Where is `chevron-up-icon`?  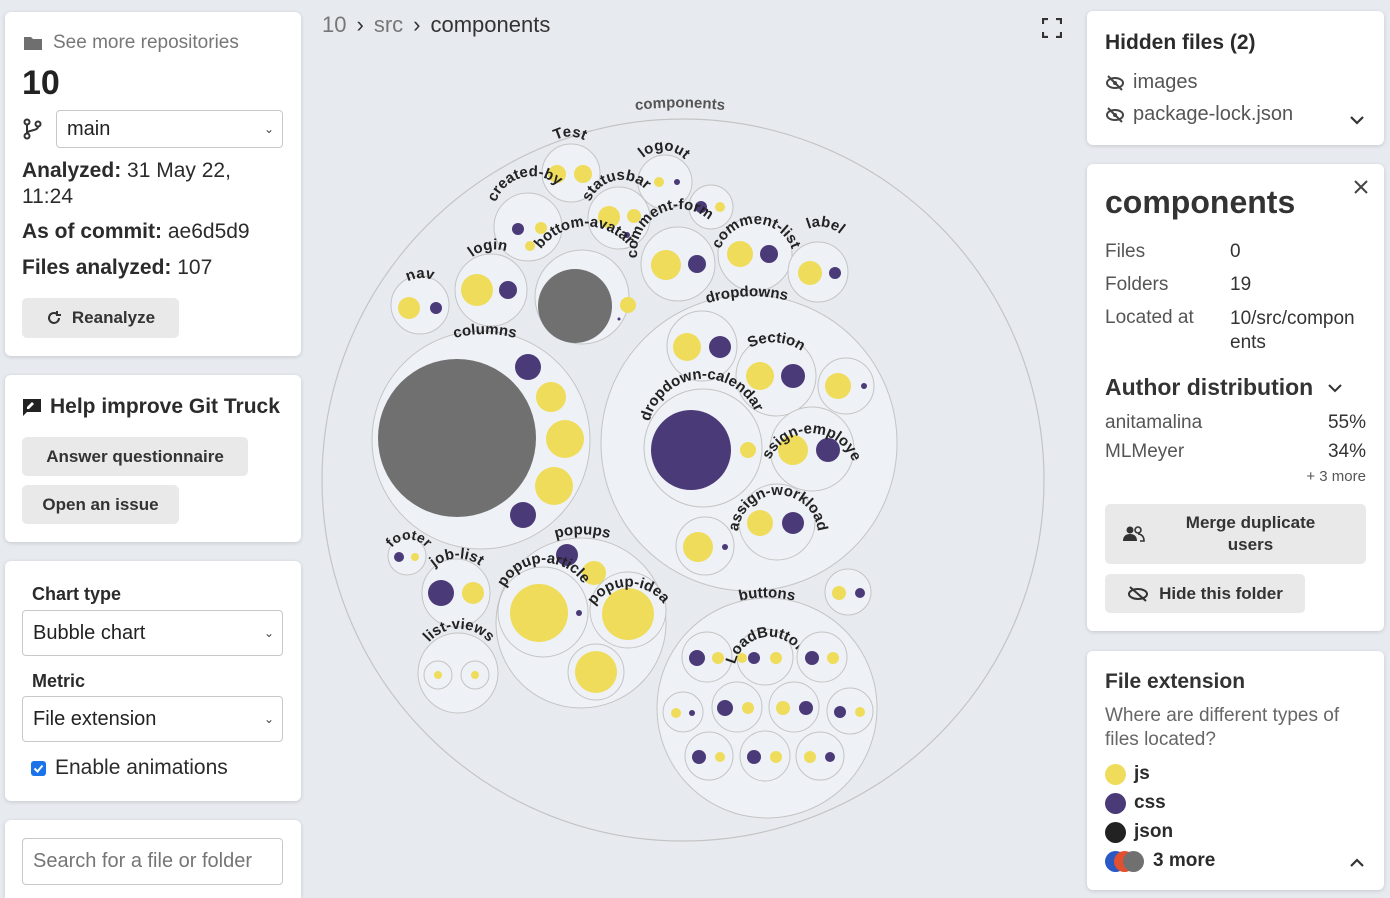
chevron-up-icon is located at coordinates (1357, 863).